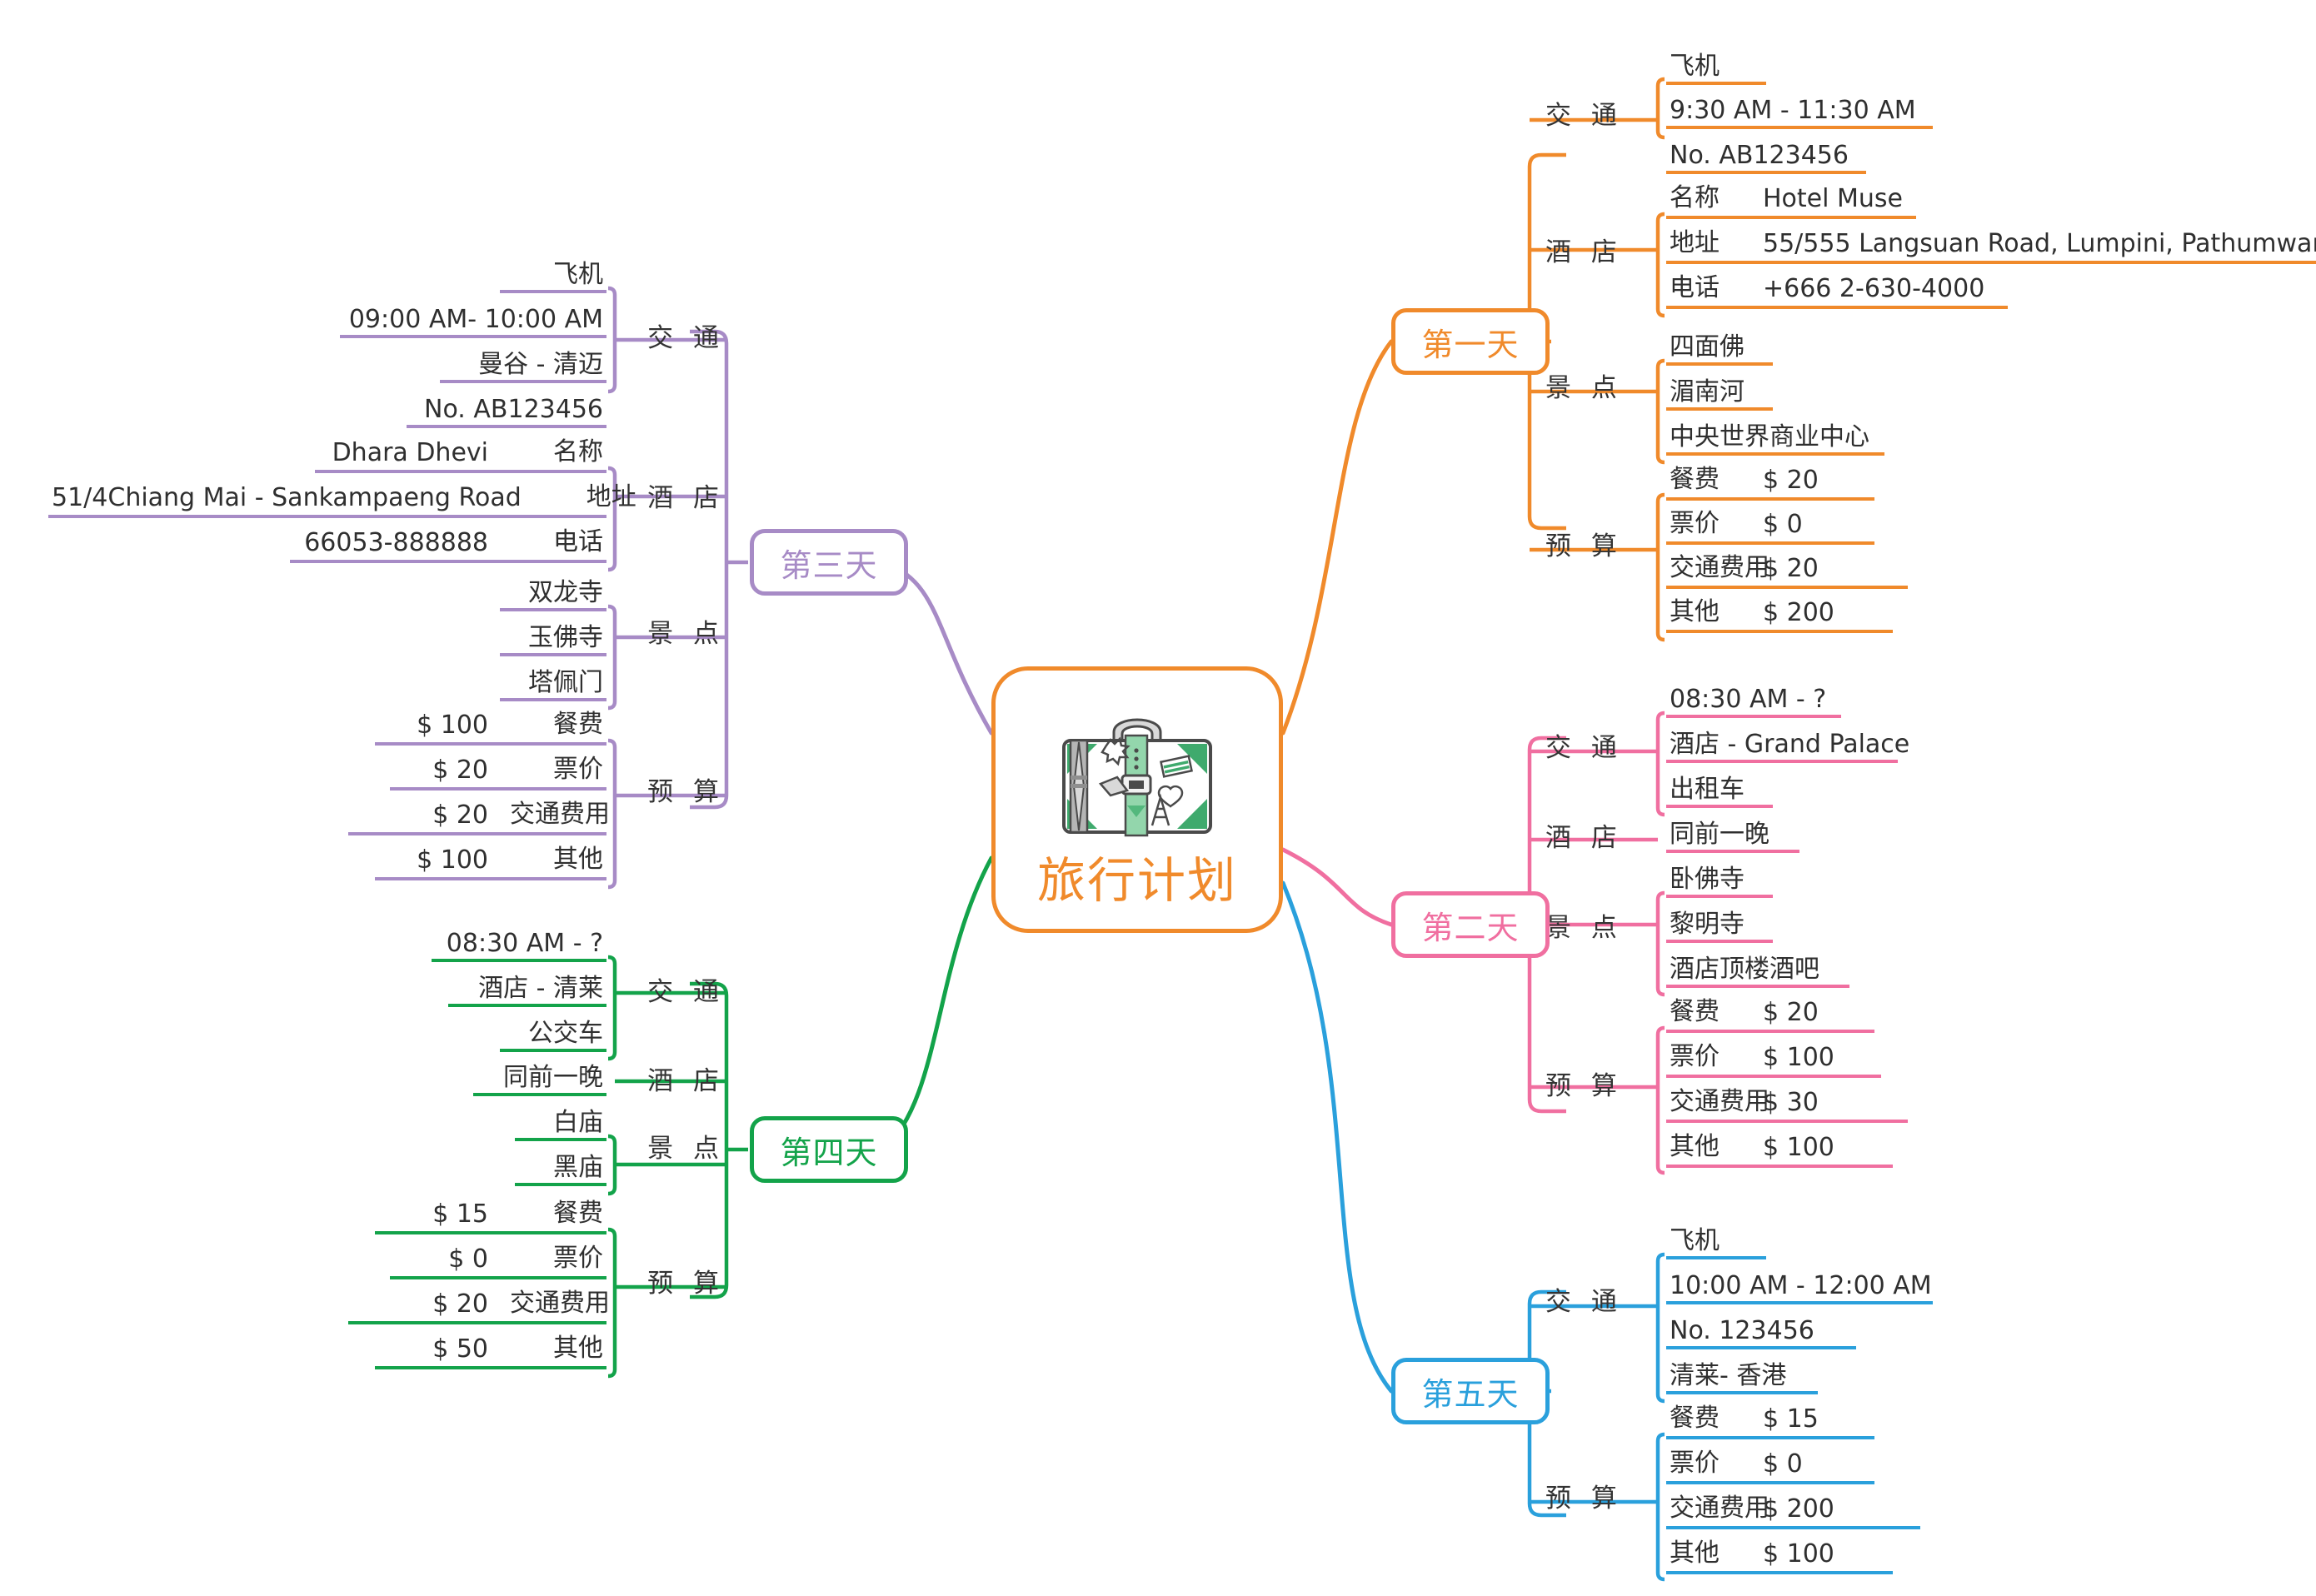 This screenshot has width=2316, height=1596. I want to click on day-node-2: 第二天, so click(1470, 924).